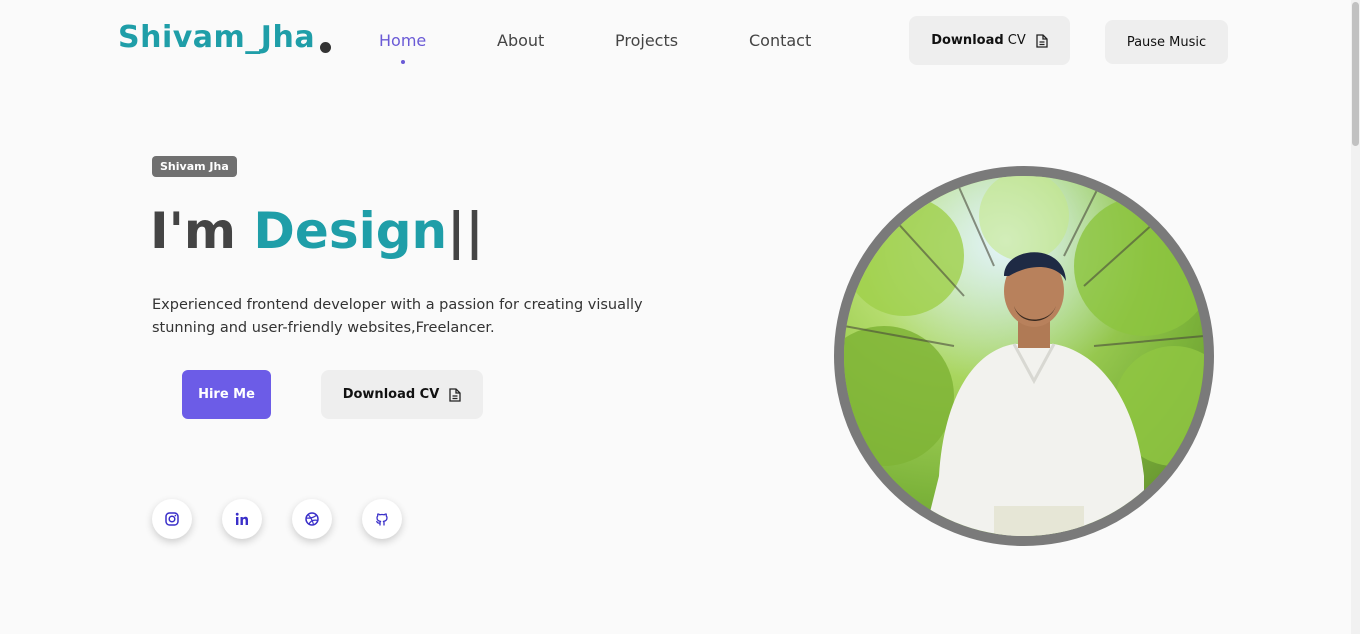 This screenshot has height=634, width=1360. Describe the element at coordinates (325, 47) in the screenshot. I see `logo-dot` at that location.